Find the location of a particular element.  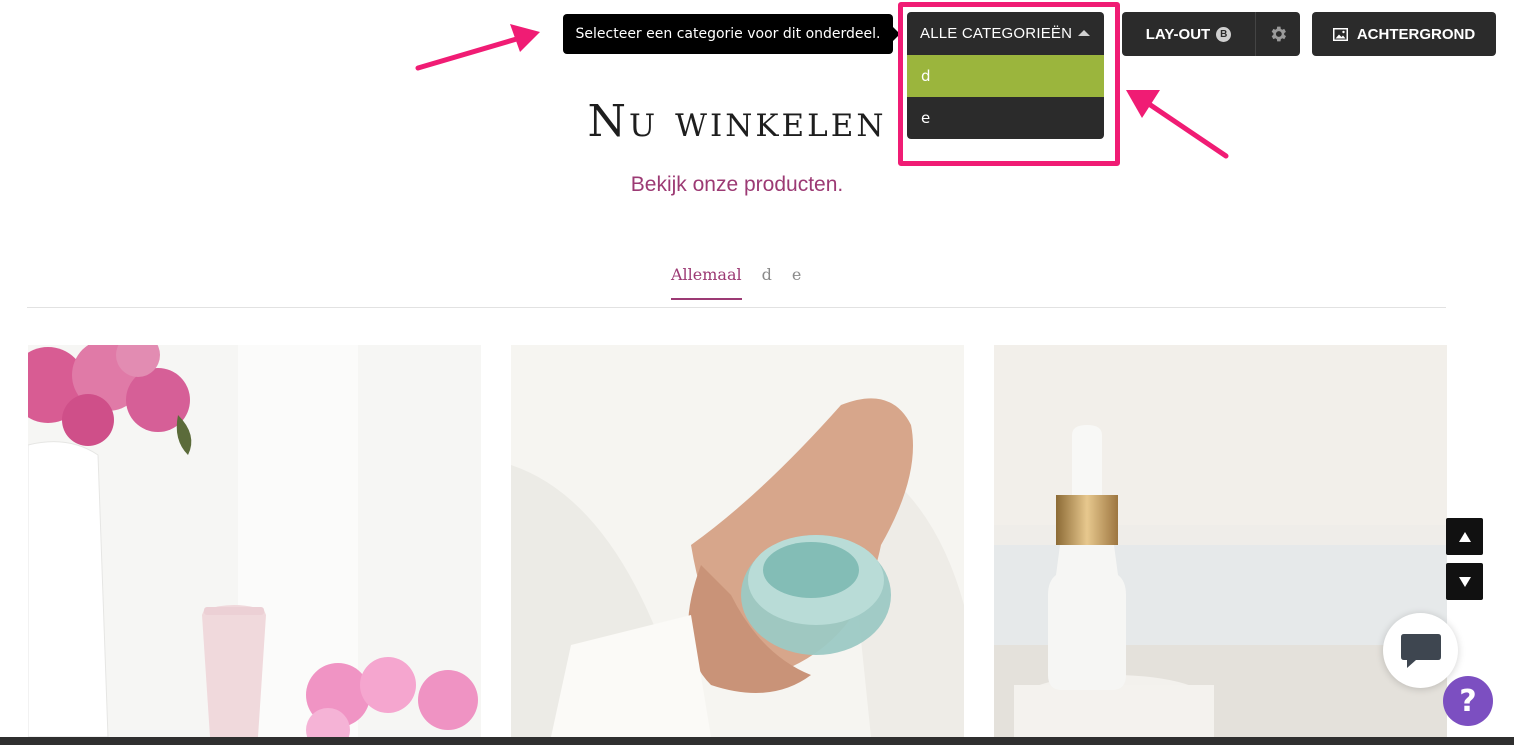

scroll-down-button is located at coordinates (1464, 581).